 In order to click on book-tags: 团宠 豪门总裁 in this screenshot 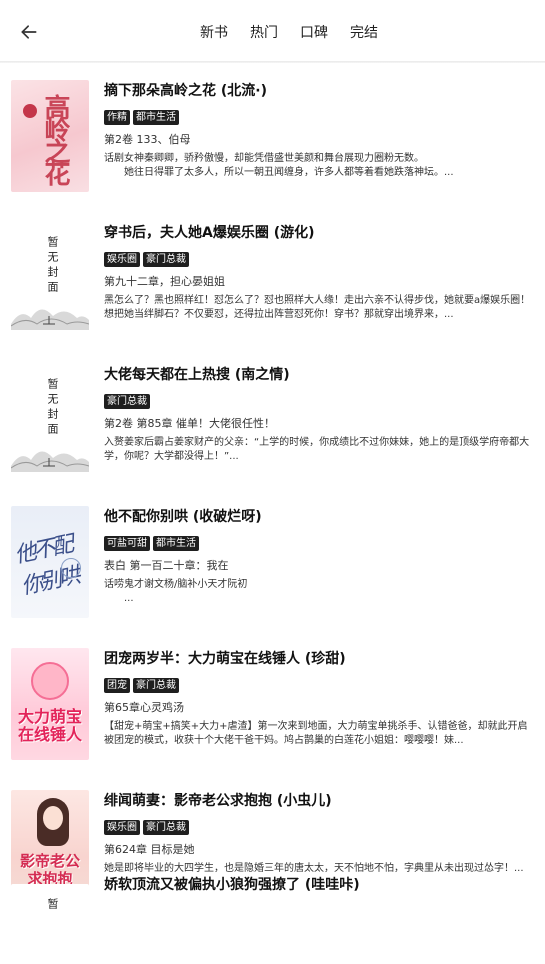, I will do `click(141, 685)`.